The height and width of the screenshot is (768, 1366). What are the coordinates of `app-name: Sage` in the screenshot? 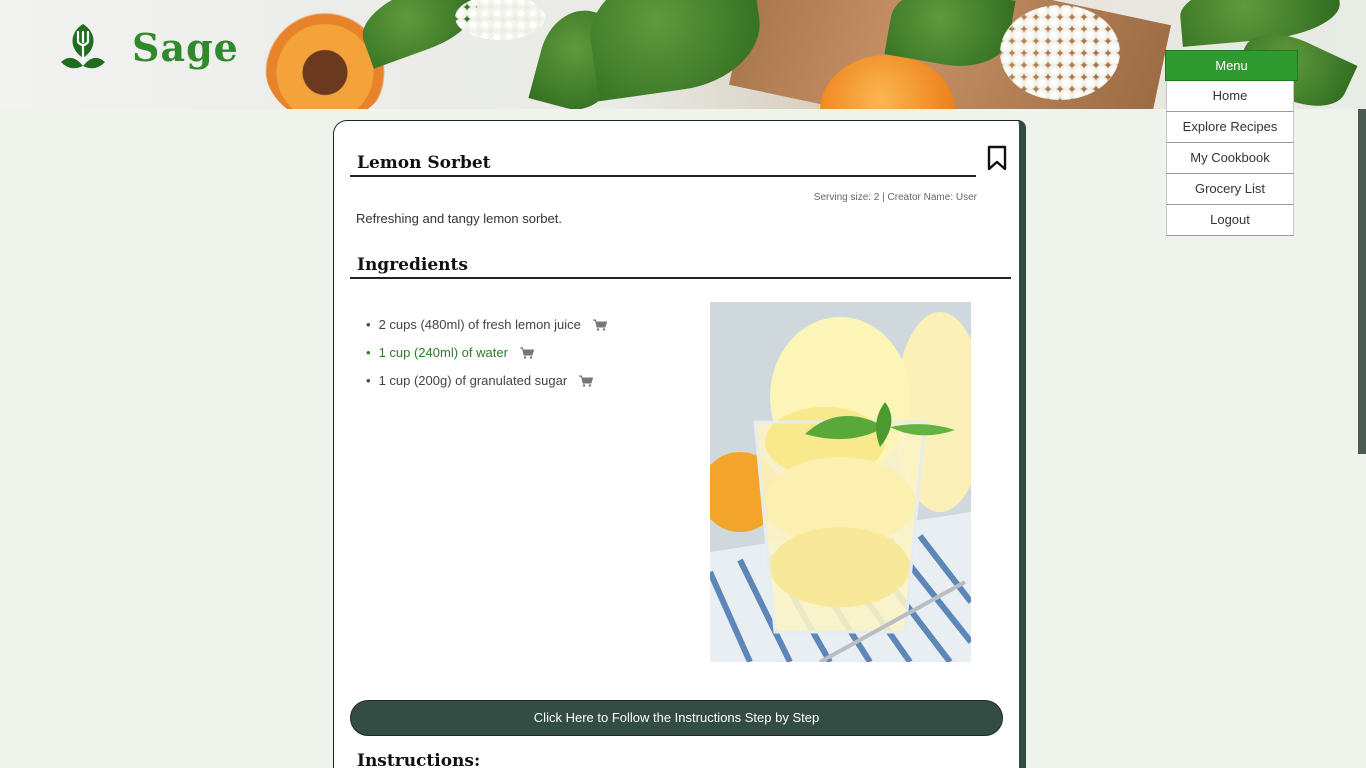 It's located at (185, 47).